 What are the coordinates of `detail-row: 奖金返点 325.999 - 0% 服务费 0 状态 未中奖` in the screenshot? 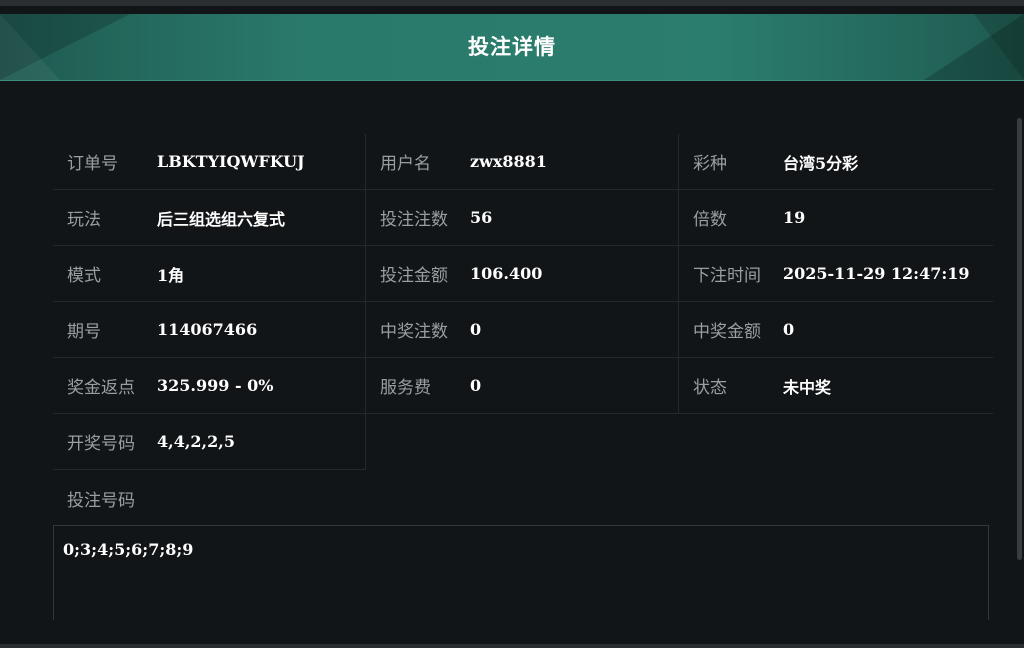 It's located at (523, 386).